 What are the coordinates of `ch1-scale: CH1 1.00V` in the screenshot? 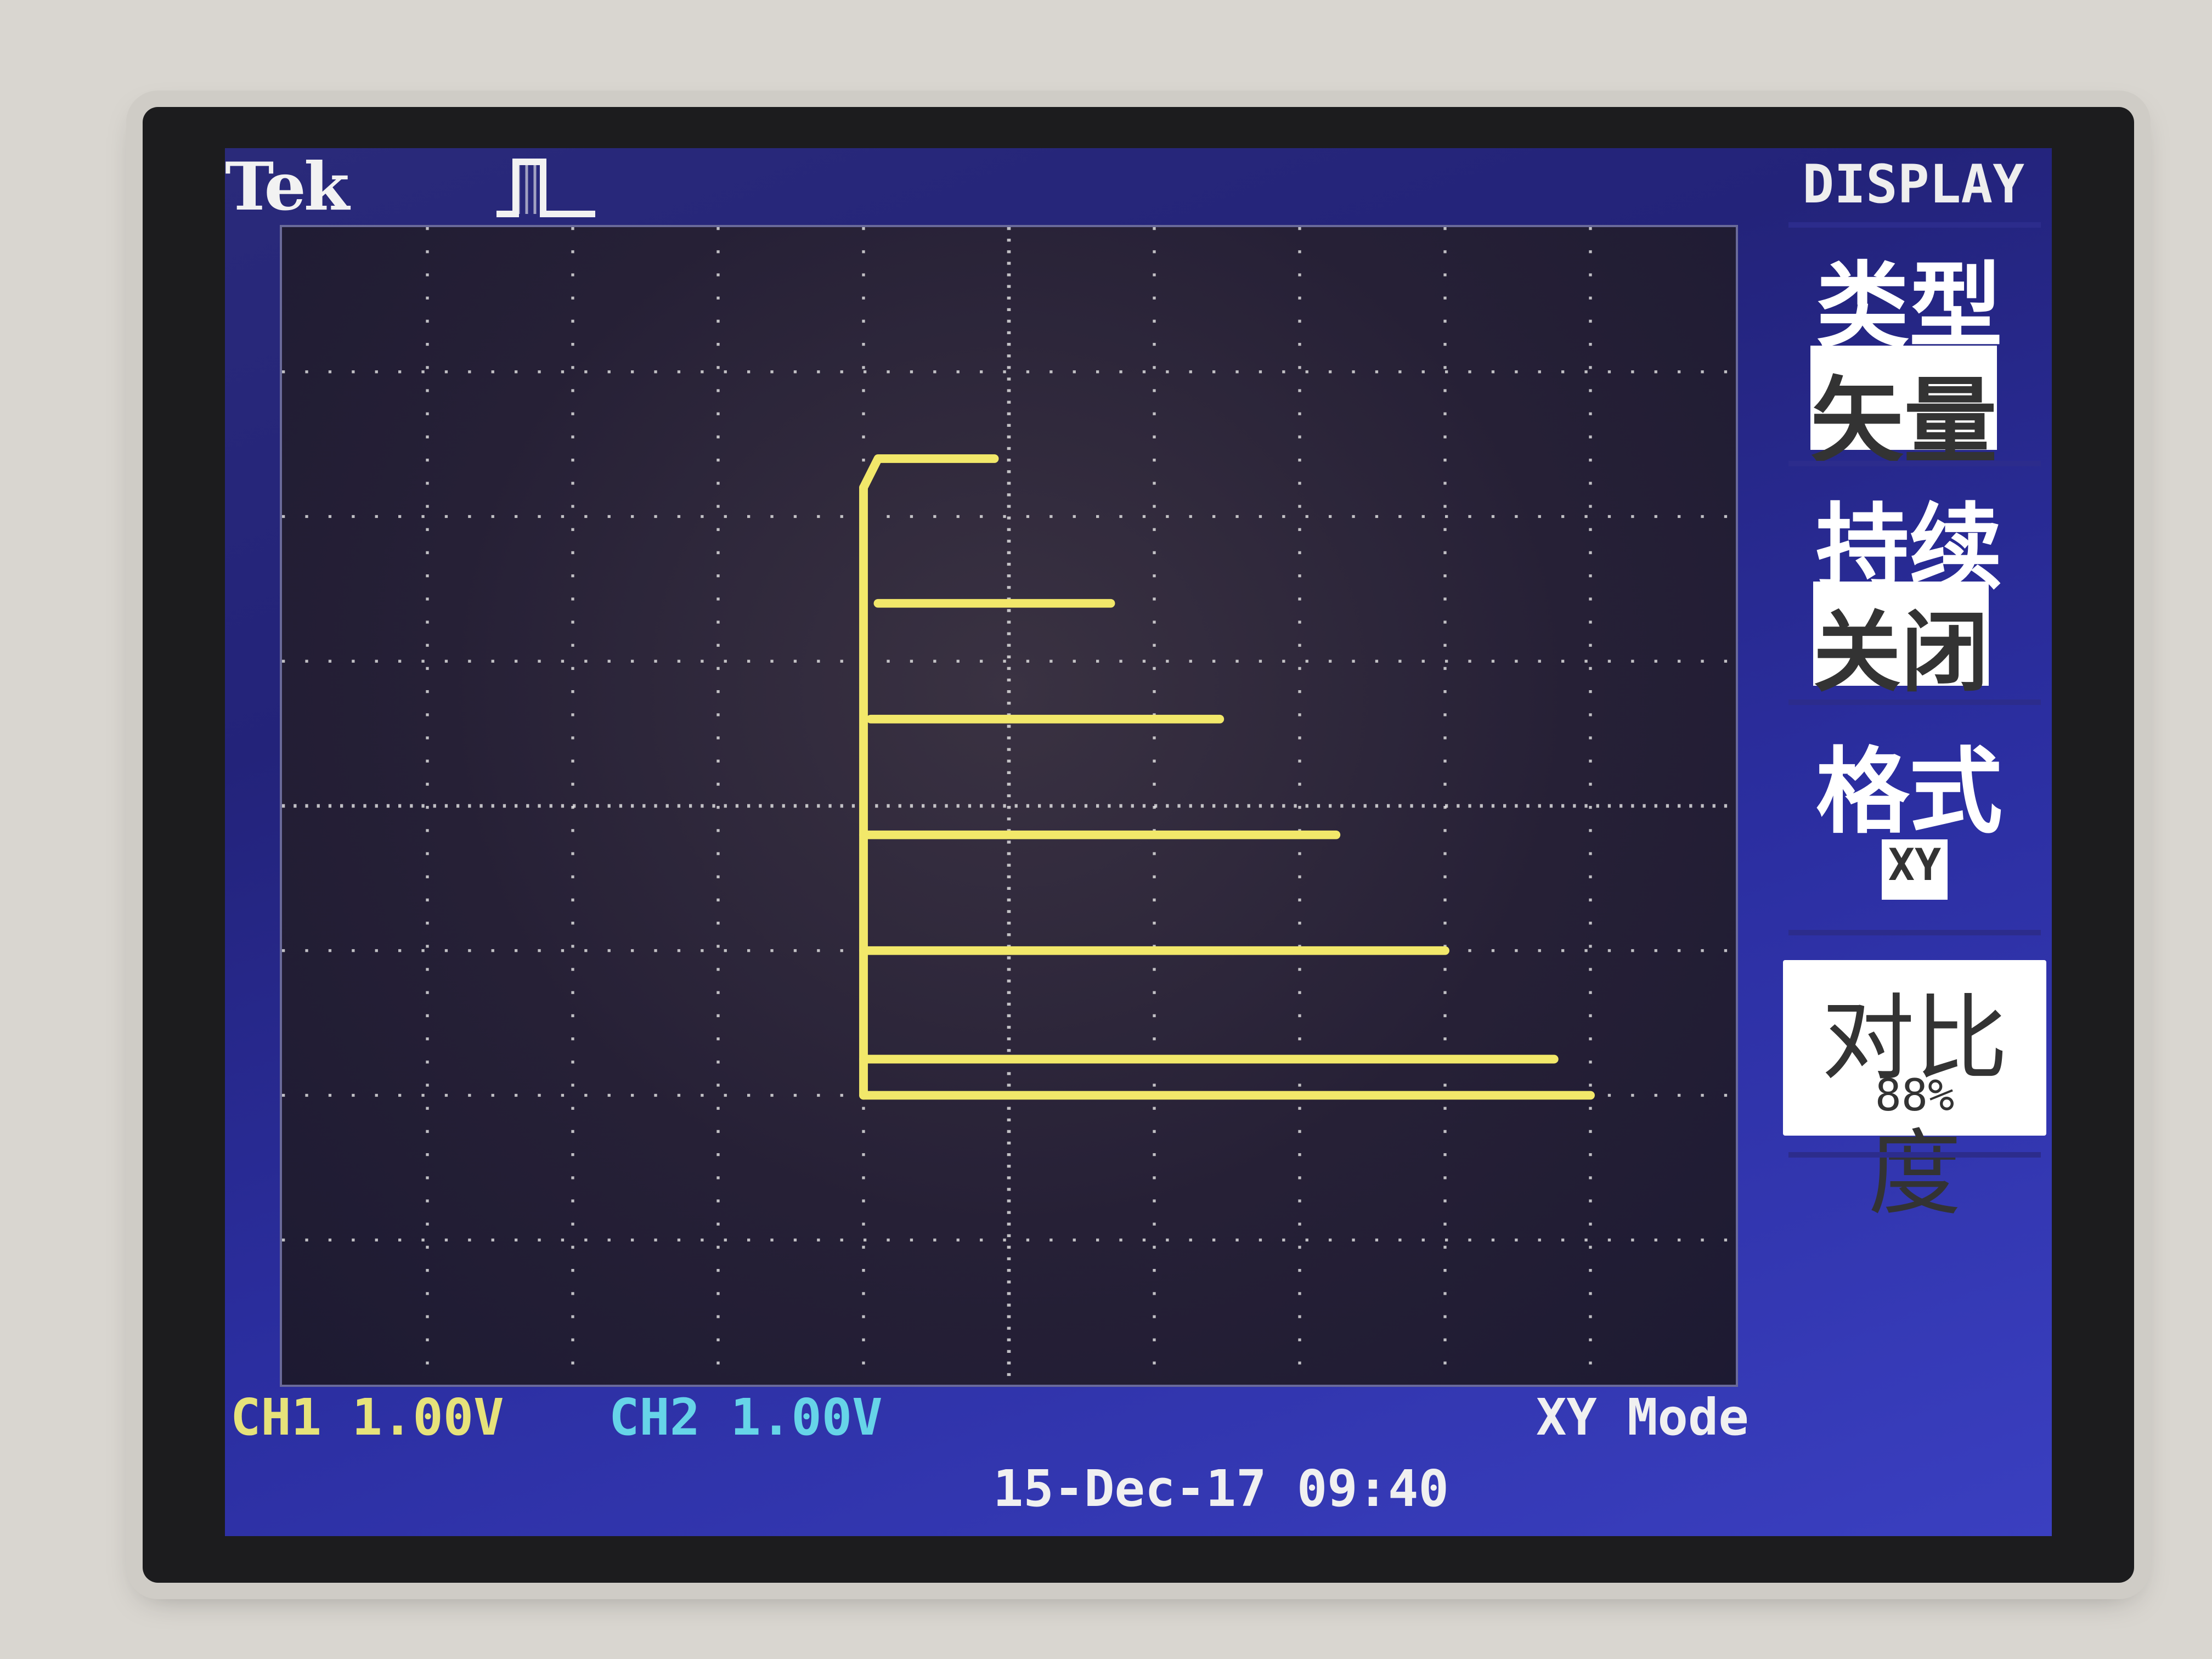 It's located at (367, 1417).